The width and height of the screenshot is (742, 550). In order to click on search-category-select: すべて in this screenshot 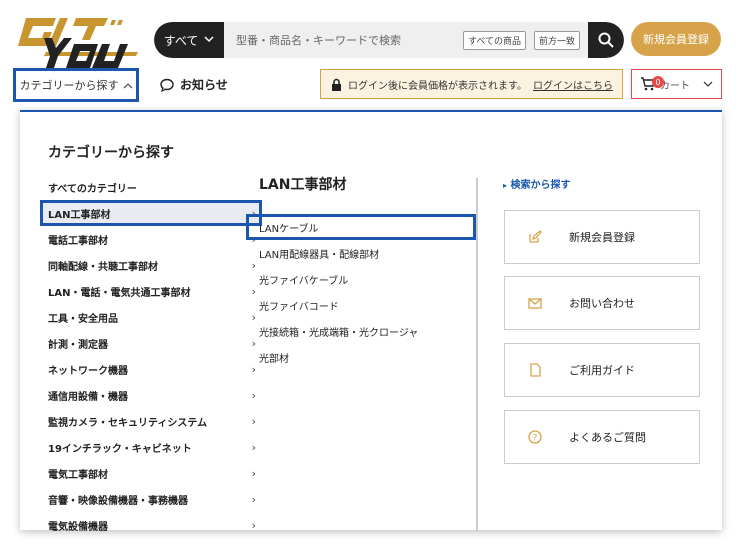, I will do `click(189, 40)`.